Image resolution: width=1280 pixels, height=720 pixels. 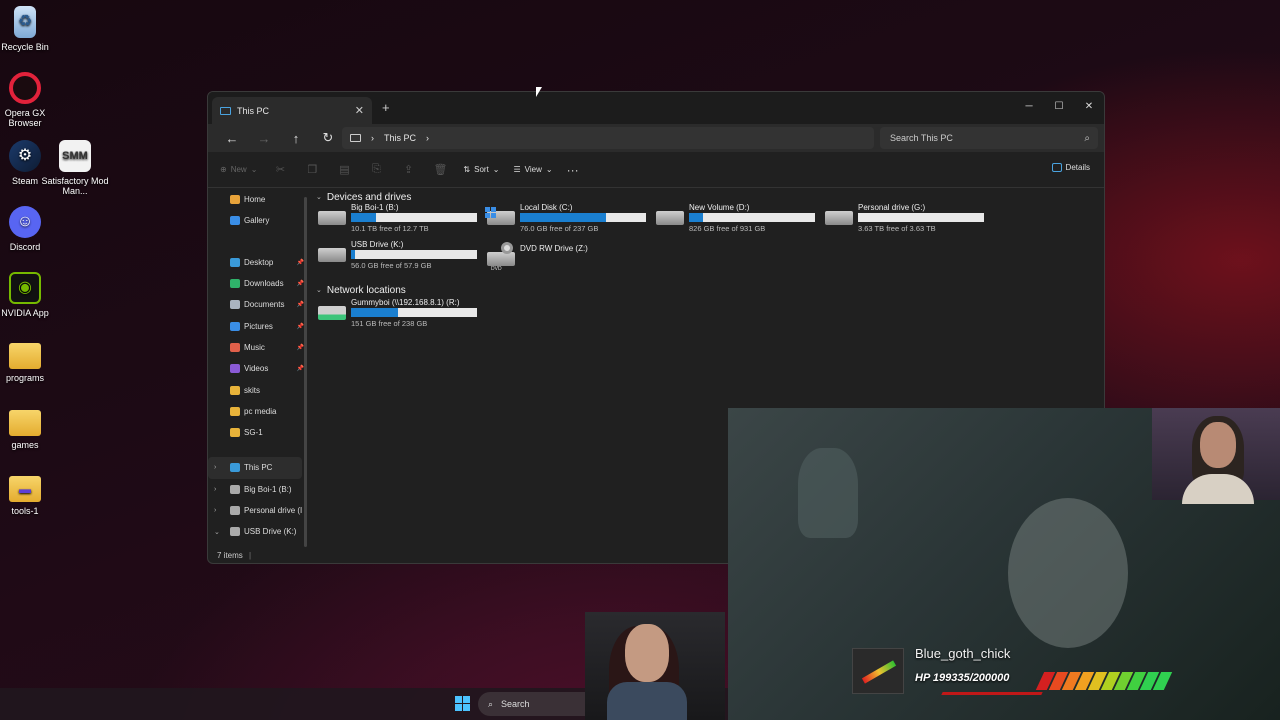 I want to click on desktop-icon-opera-gx: Opera GX Browser, so click(x=30, y=100).